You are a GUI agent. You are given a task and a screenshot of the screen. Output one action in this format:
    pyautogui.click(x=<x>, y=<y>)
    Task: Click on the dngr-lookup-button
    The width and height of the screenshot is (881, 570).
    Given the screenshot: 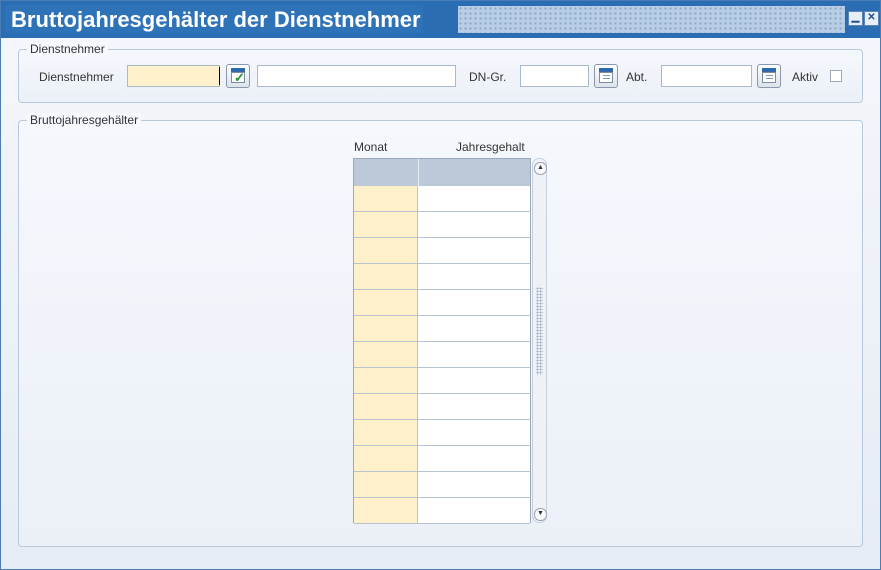 What is the action you would take?
    pyautogui.click(x=606, y=76)
    